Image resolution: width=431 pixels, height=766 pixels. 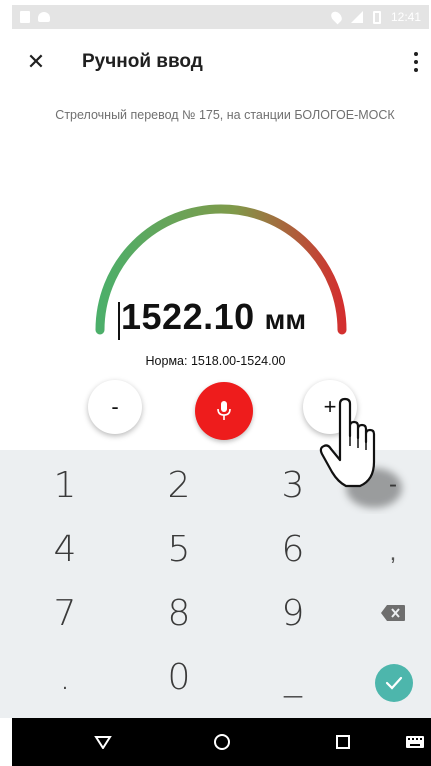 I want to click on done-button, so click(x=394, y=683).